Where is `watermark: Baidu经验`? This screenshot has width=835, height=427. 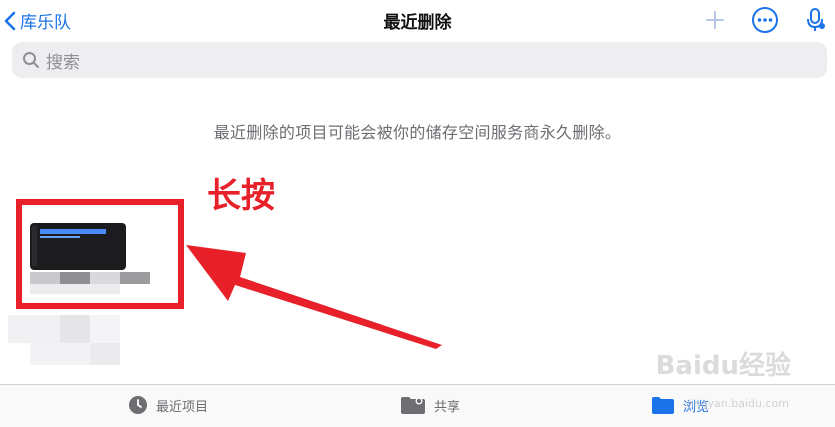
watermark: Baidu经验 is located at coordinates (723, 366).